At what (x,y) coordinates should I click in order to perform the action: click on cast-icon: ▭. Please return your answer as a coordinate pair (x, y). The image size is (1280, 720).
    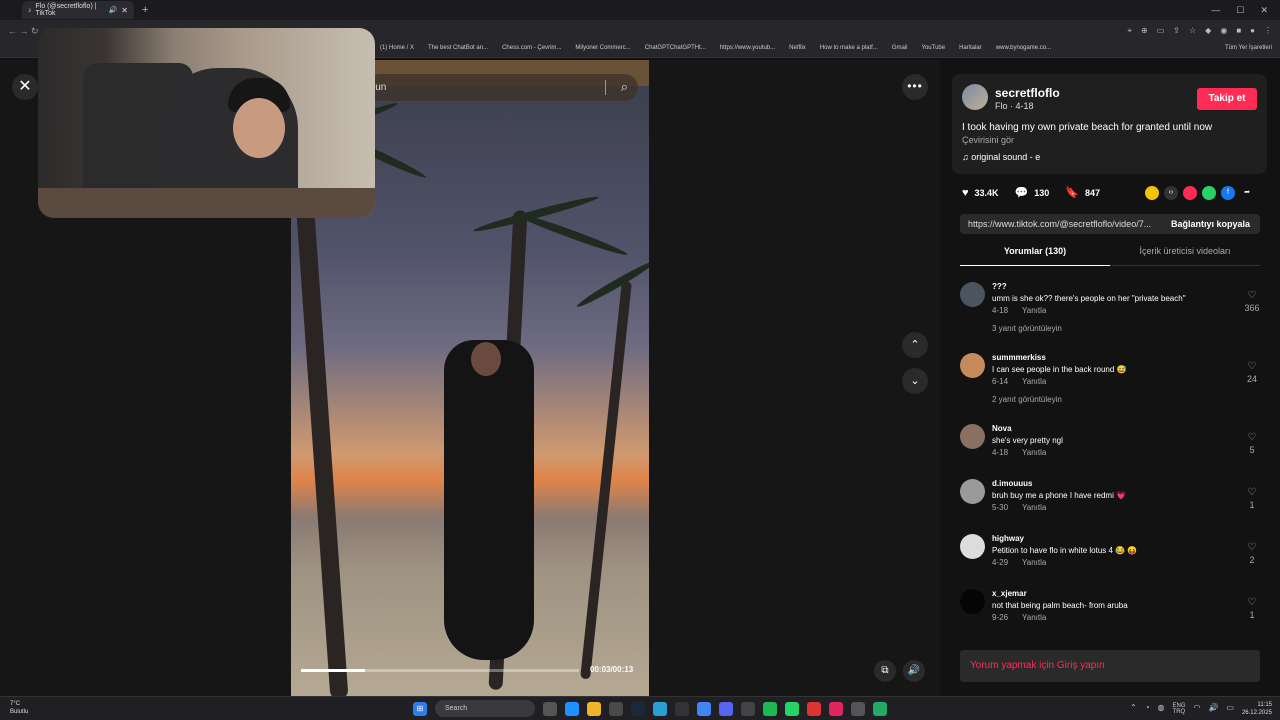
    Looking at the image, I should click on (1161, 31).